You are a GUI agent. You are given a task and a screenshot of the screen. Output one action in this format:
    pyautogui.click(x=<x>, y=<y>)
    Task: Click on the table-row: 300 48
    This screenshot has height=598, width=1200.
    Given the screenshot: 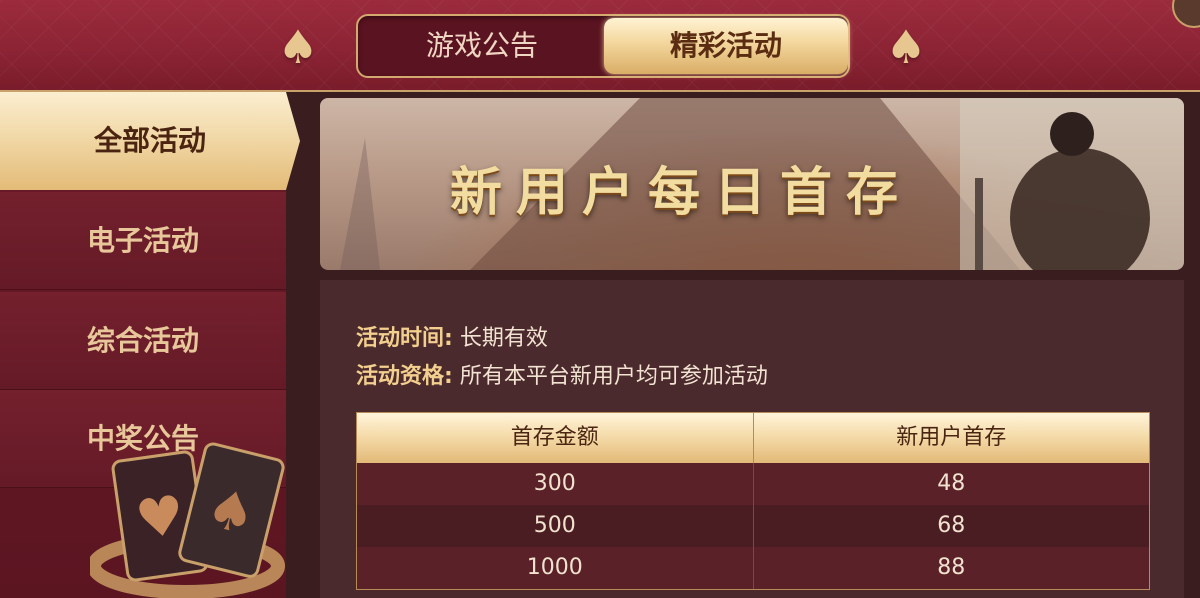 What is the action you would take?
    pyautogui.click(x=753, y=484)
    